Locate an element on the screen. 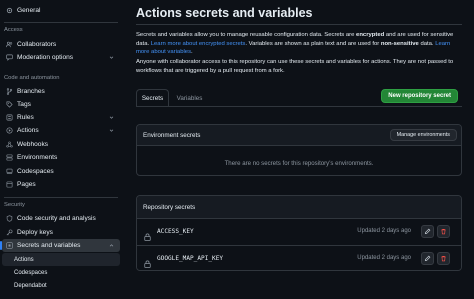  sidebar-item-deploy-keys: Deploy keys is located at coordinates (61, 232).